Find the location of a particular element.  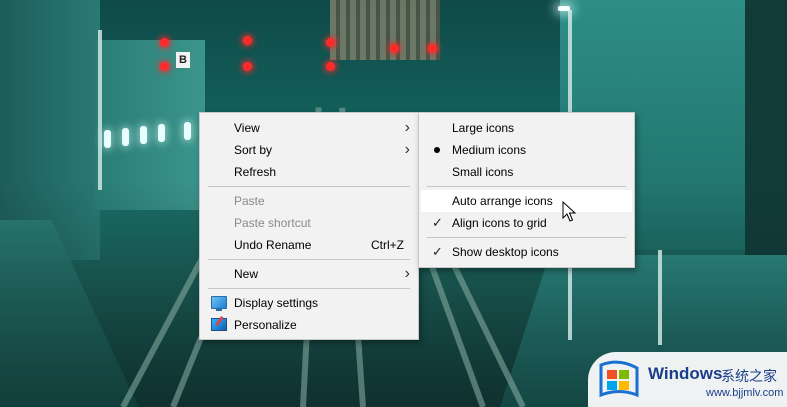

menu-item-label: Undo Rename is located at coordinates (273, 245).